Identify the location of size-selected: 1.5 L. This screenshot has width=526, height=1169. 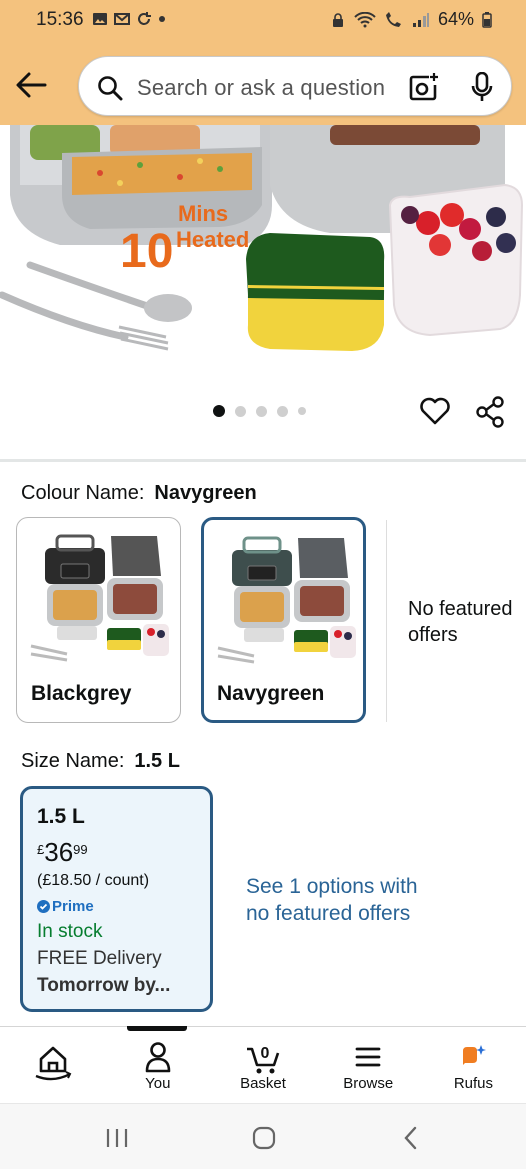
(157, 761).